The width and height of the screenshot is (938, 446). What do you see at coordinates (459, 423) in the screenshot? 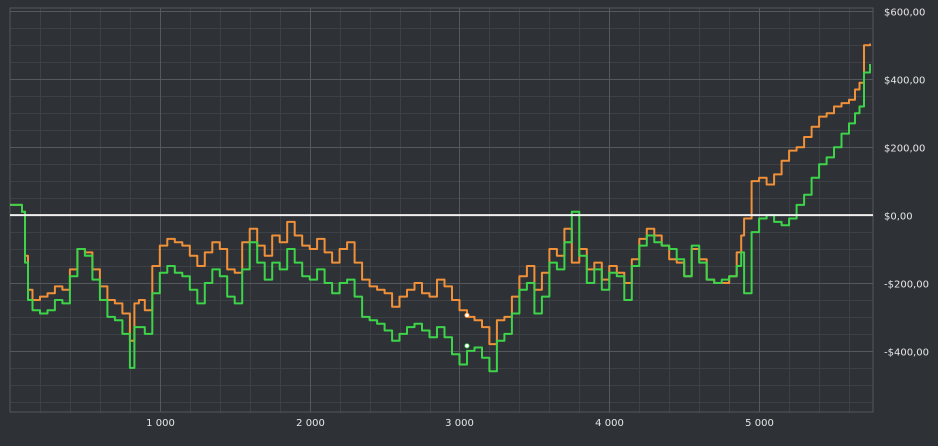
I see `x-tick-label: 3 000` at bounding box center [459, 423].